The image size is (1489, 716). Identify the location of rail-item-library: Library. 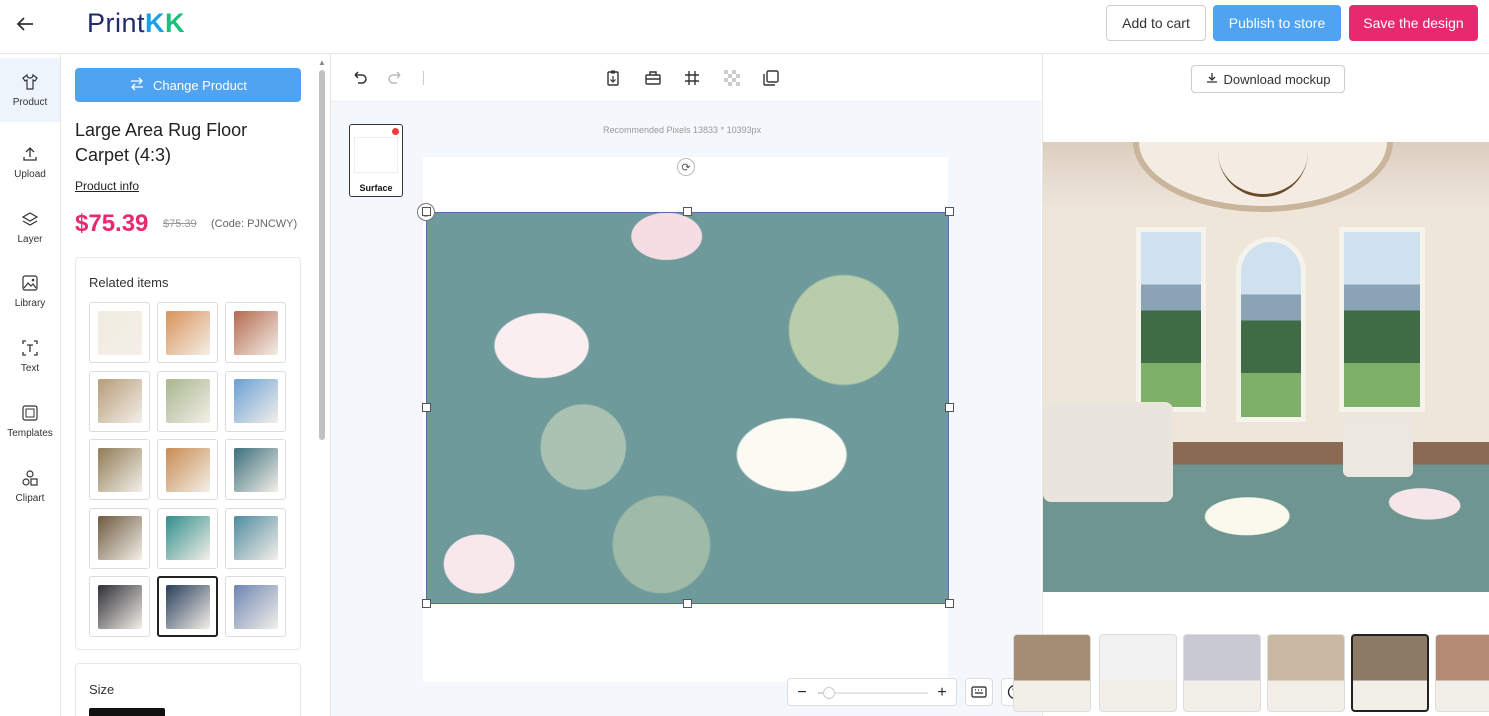
(30, 291).